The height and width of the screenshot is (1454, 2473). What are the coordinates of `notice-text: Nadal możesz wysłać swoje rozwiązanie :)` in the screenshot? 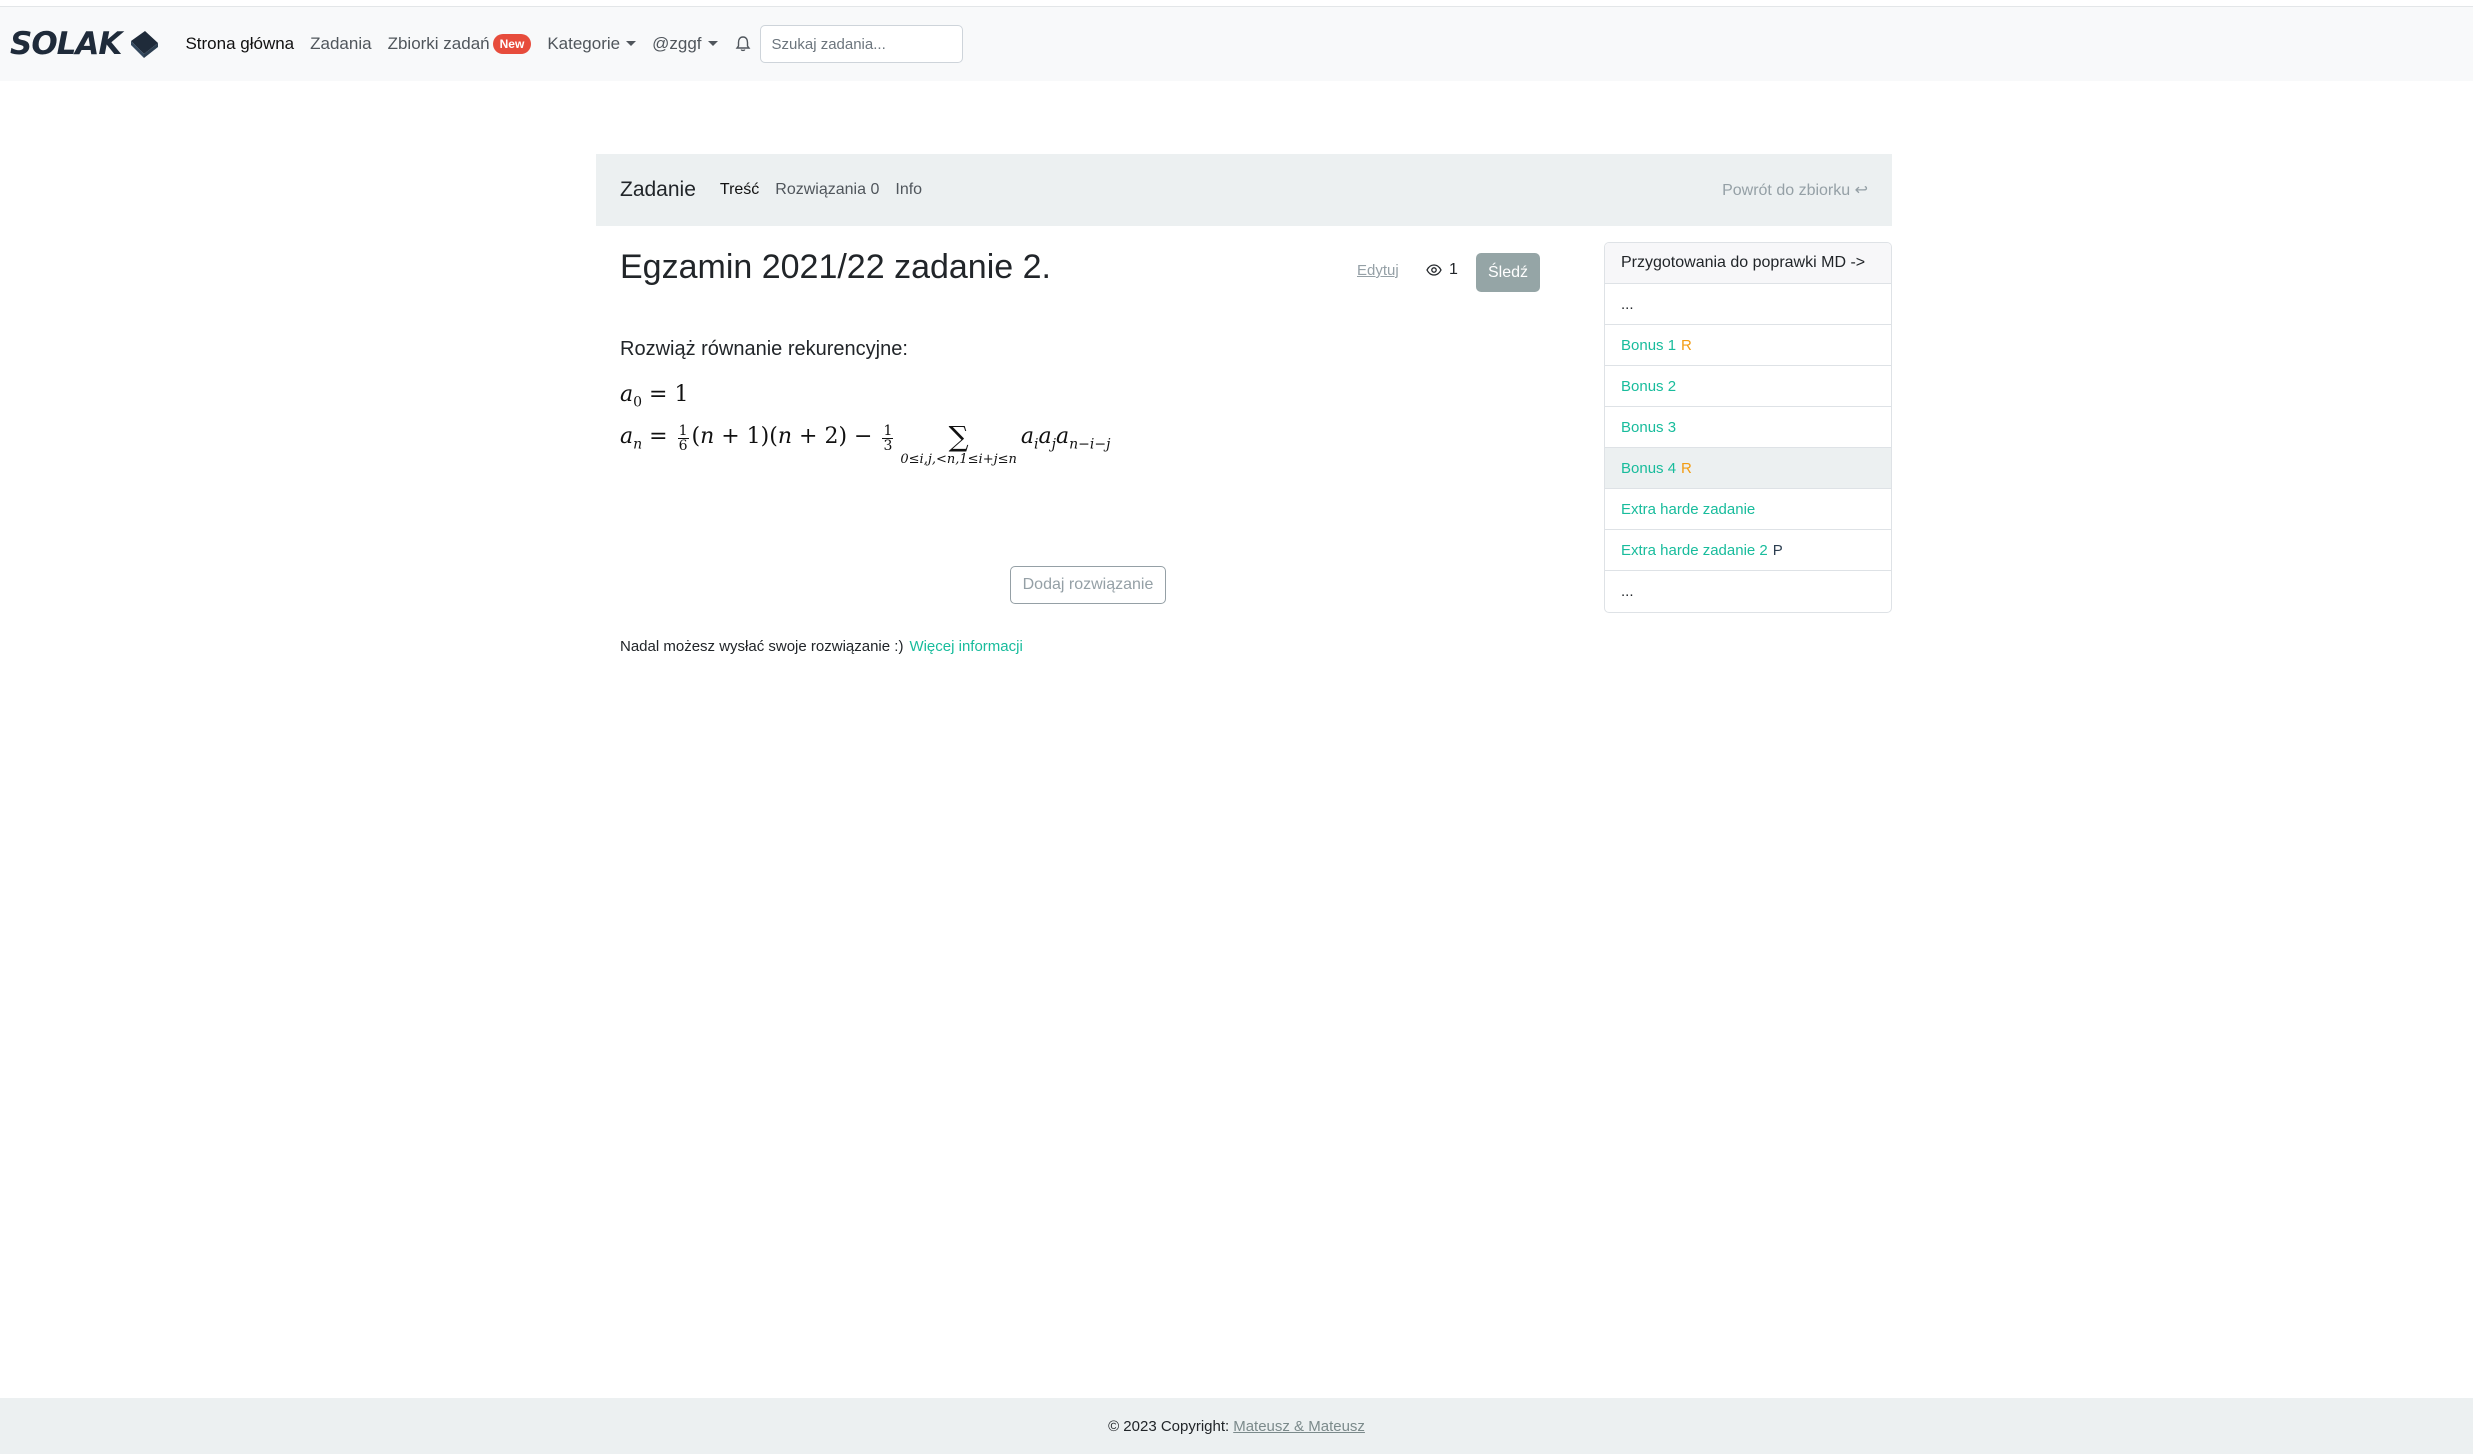 It's located at (762, 646).